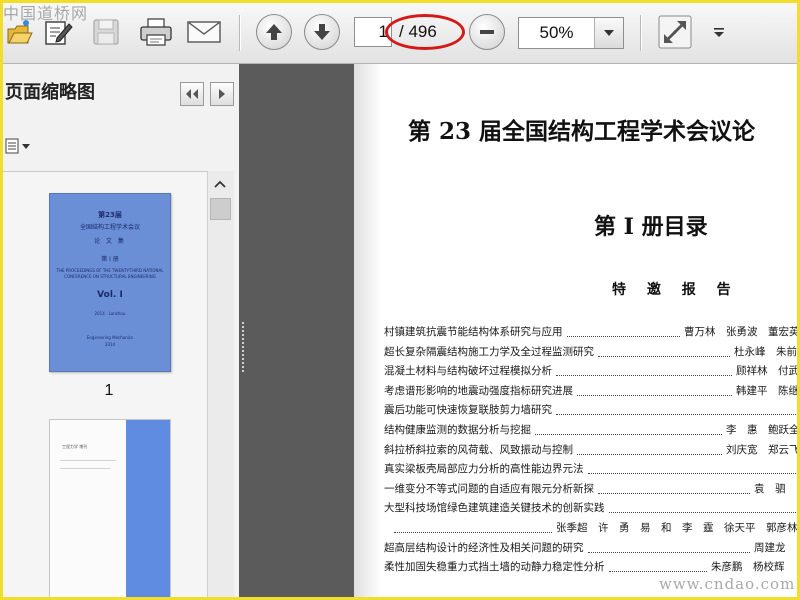 The height and width of the screenshot is (600, 800). Describe the element at coordinates (110, 241) in the screenshot. I see `thumbnail-text: 论 文 集` at that location.